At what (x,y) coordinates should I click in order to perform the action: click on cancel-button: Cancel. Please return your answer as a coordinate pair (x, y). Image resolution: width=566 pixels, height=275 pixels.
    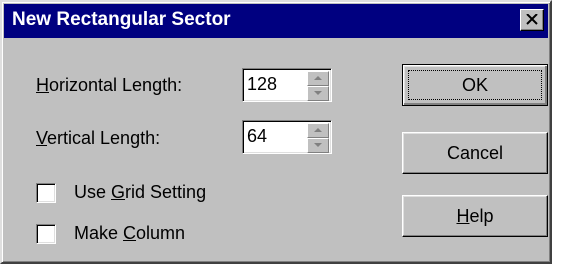
    Looking at the image, I should click on (475, 153).